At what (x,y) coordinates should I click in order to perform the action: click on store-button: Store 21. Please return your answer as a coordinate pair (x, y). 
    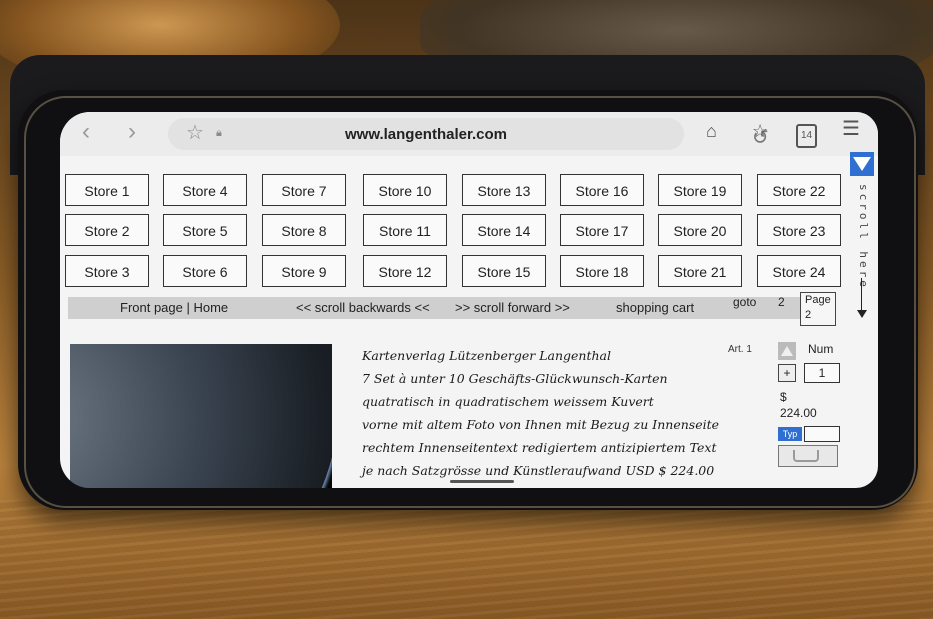
    Looking at the image, I should click on (700, 271).